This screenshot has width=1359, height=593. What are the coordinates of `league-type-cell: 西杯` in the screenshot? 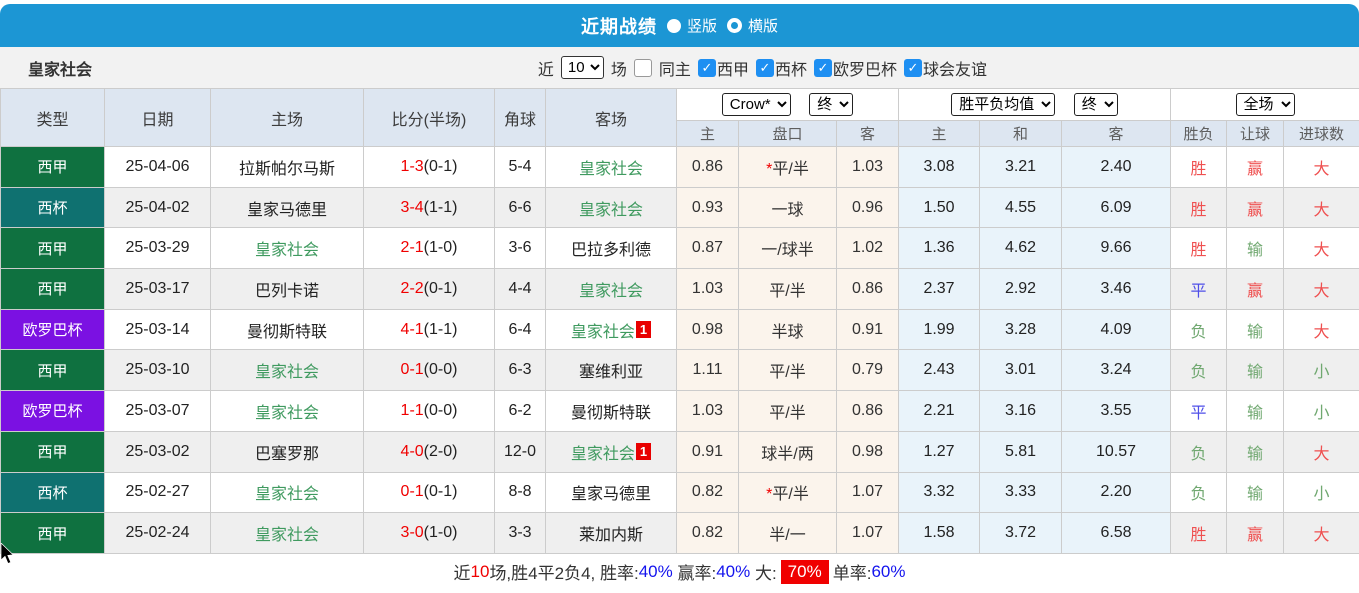 It's located at (53, 207).